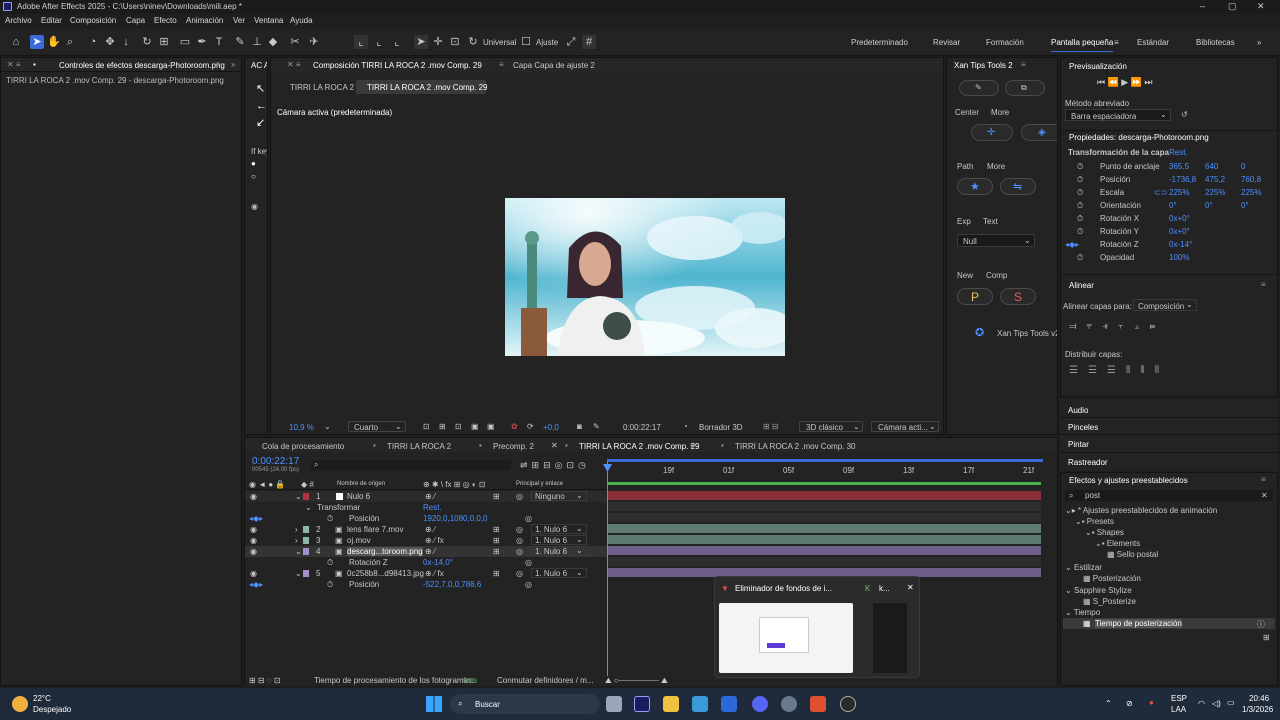 Image resolution: width=1280 pixels, height=720 pixels. What do you see at coordinates (268, 20) in the screenshot?
I see `menu-ventana: Ventana` at bounding box center [268, 20].